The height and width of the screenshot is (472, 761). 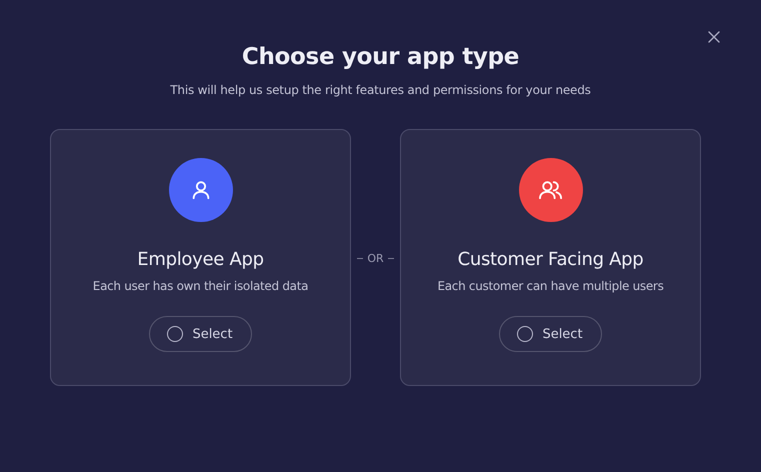 What do you see at coordinates (551, 190) in the screenshot?
I see `users-icon` at bounding box center [551, 190].